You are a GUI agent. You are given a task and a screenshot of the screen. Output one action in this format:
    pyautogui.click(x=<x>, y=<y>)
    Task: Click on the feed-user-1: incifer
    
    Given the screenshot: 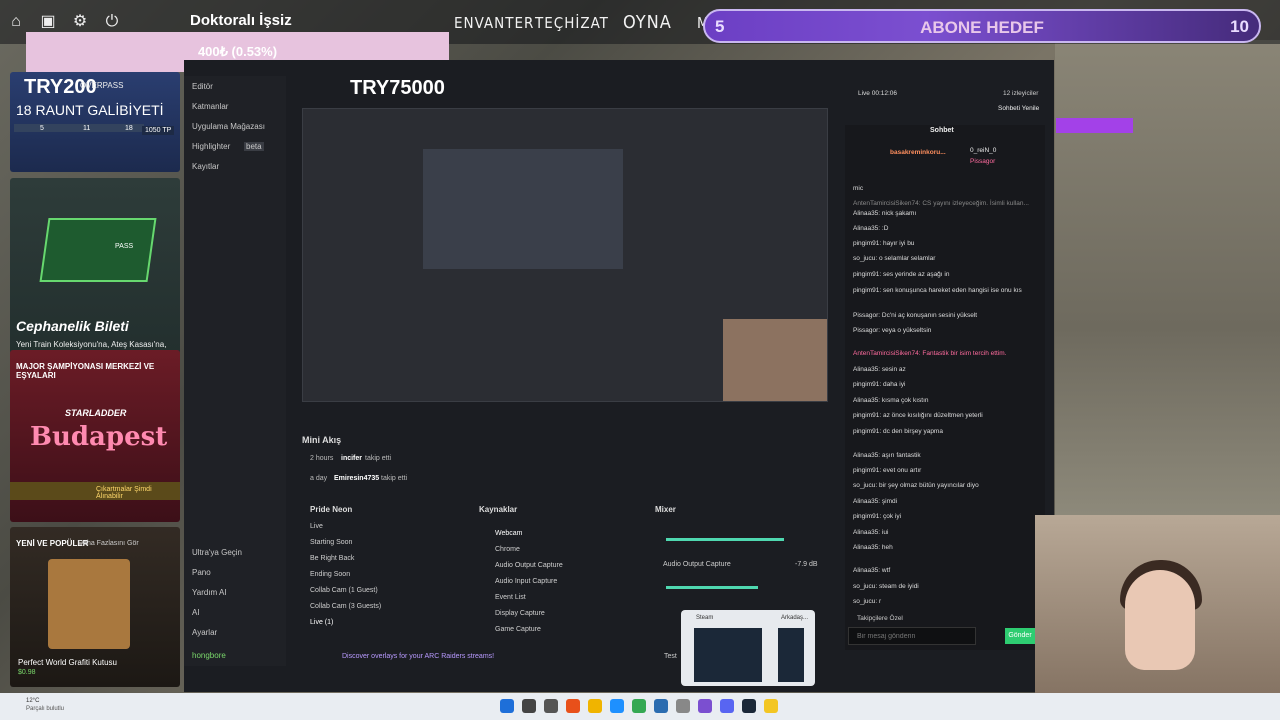 What is the action you would take?
    pyautogui.click(x=352, y=458)
    